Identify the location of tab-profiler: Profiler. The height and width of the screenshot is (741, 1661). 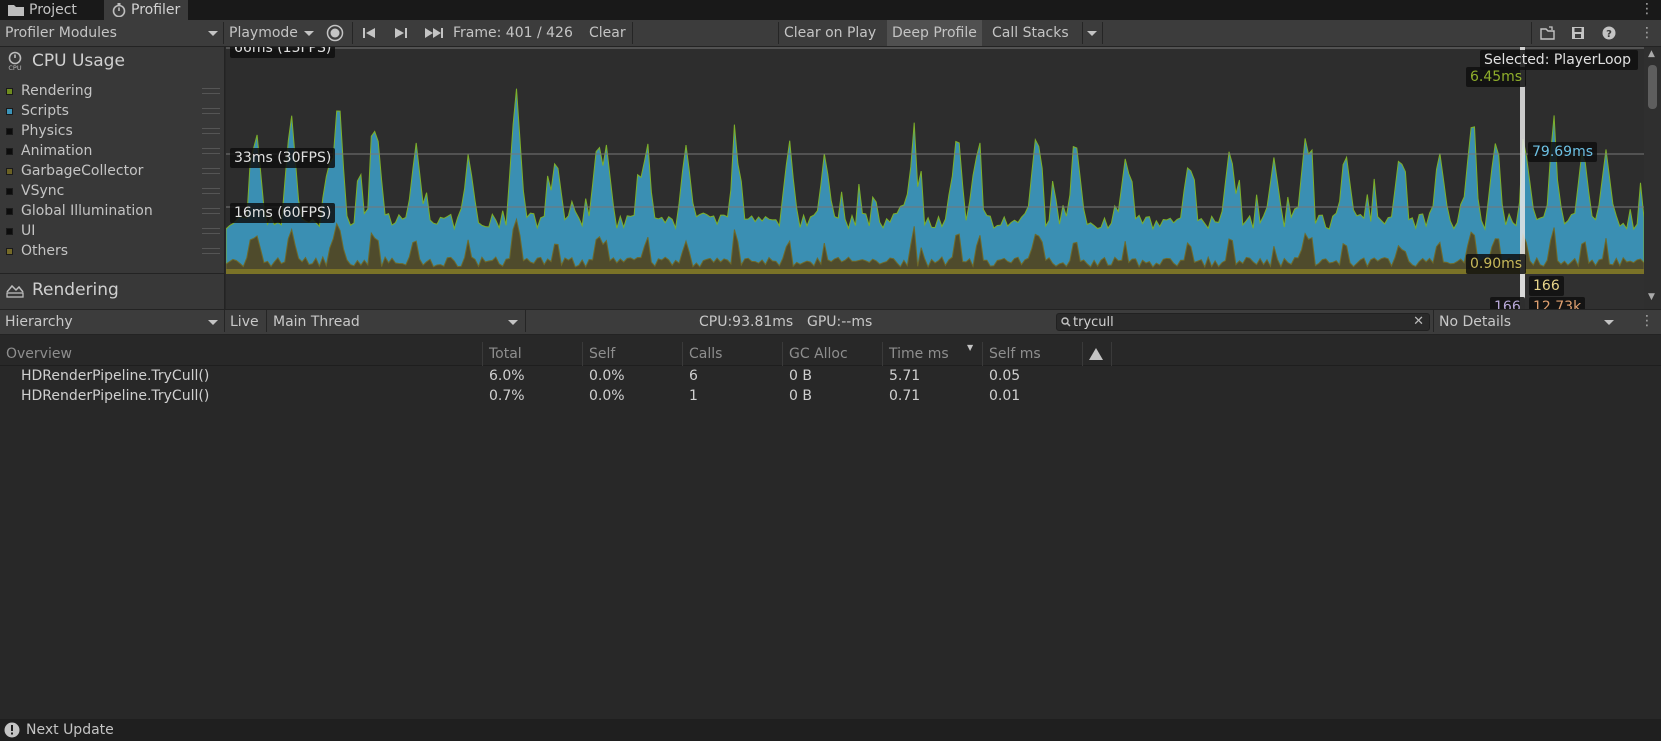
(146, 10).